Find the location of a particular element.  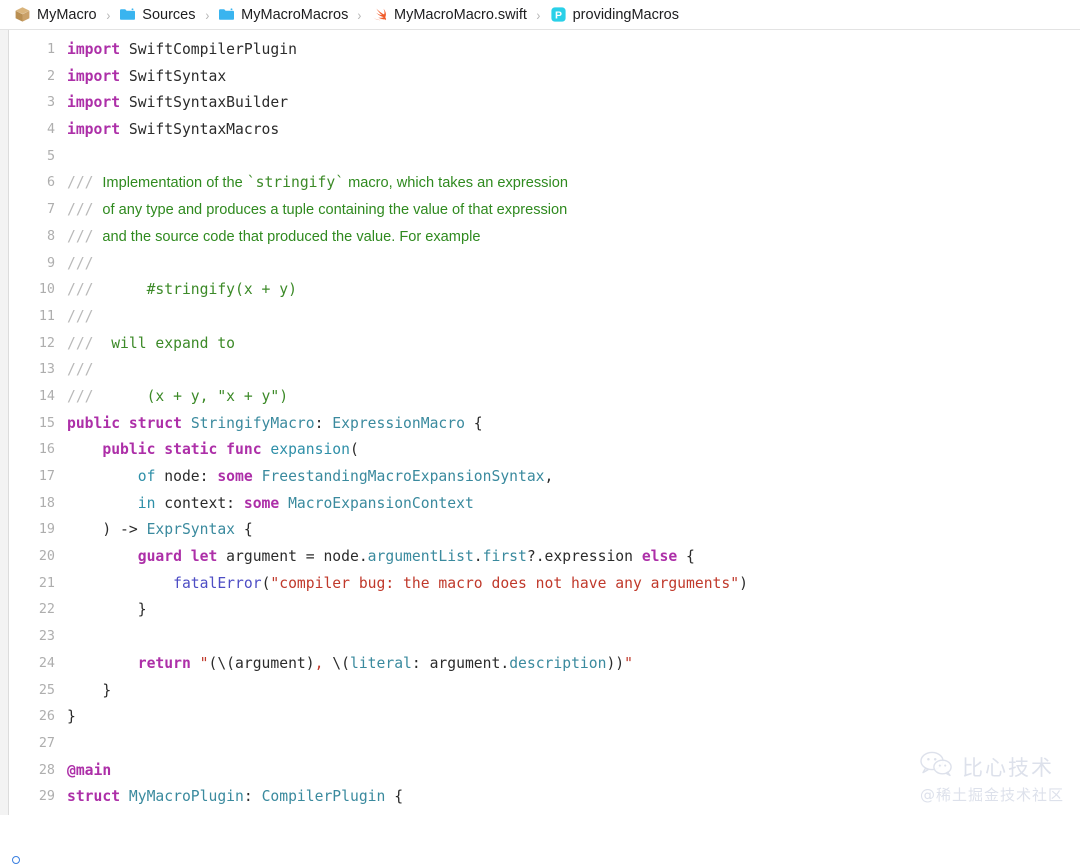

code-line: 29struct MyMacroPlugin: CompilerPlugin { is located at coordinates (555, 797).